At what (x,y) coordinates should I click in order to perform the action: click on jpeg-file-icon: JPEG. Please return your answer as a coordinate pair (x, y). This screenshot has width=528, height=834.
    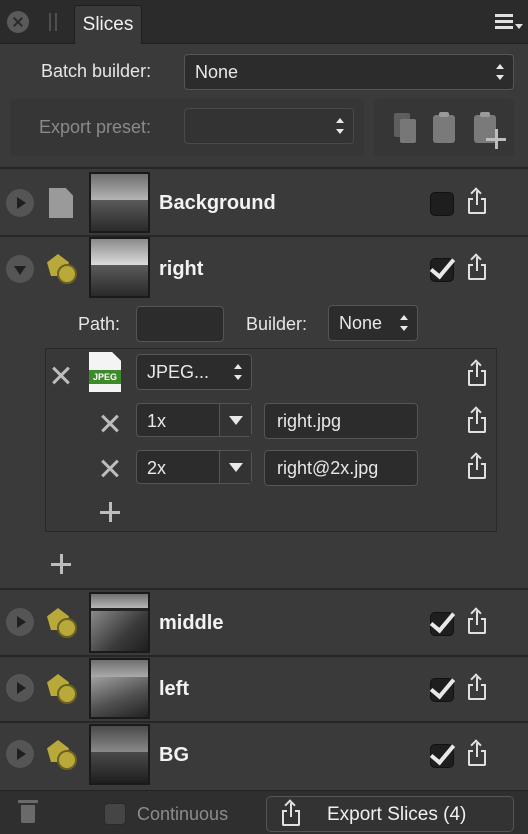
    Looking at the image, I should click on (105, 372).